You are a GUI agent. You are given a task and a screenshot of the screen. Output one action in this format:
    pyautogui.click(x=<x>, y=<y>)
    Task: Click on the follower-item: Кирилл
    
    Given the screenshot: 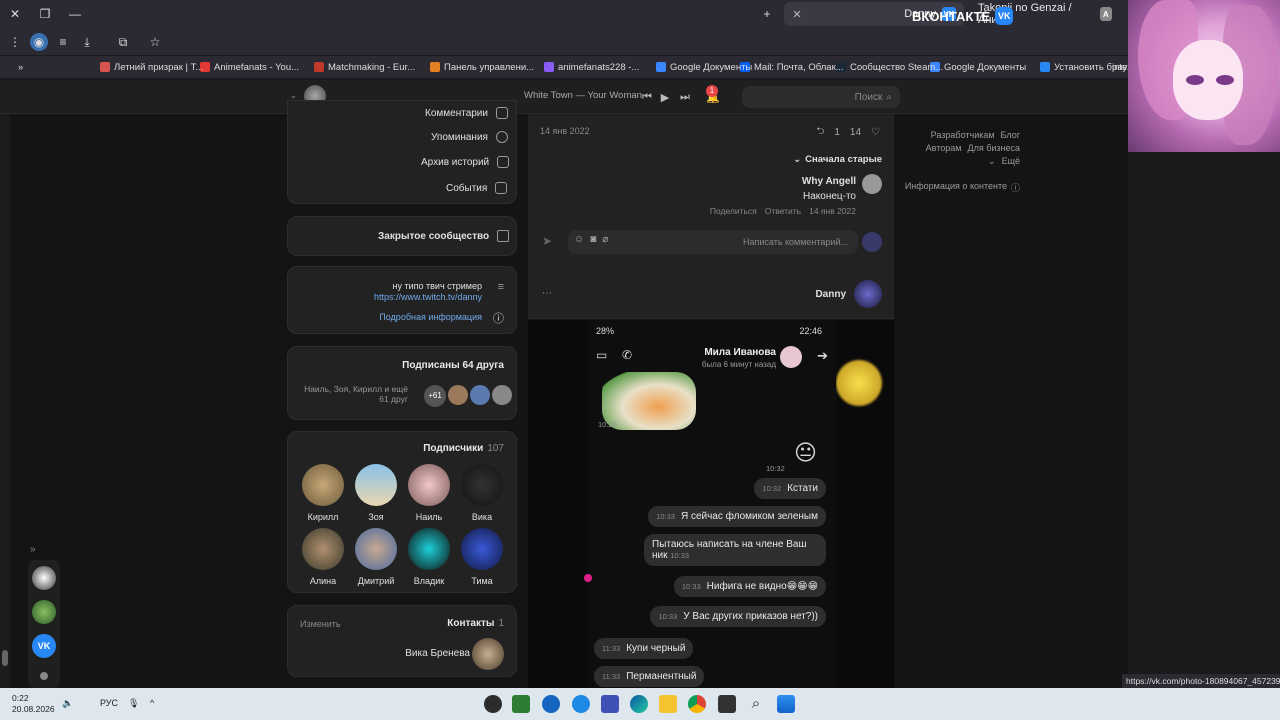 What is the action you would take?
    pyautogui.click(x=323, y=493)
    